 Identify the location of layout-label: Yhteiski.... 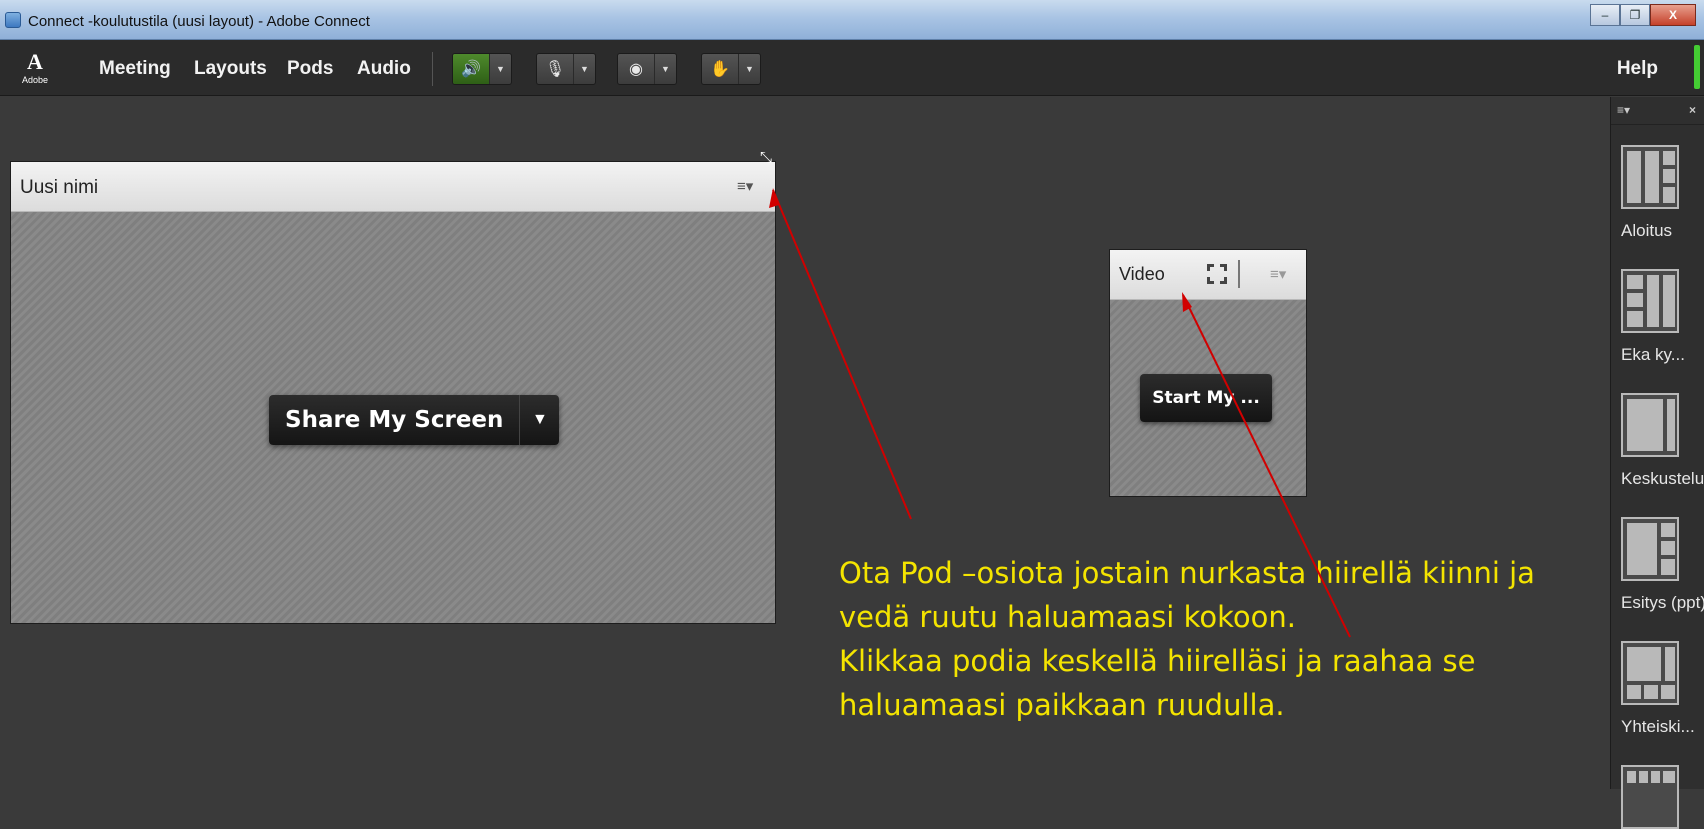
(1658, 726).